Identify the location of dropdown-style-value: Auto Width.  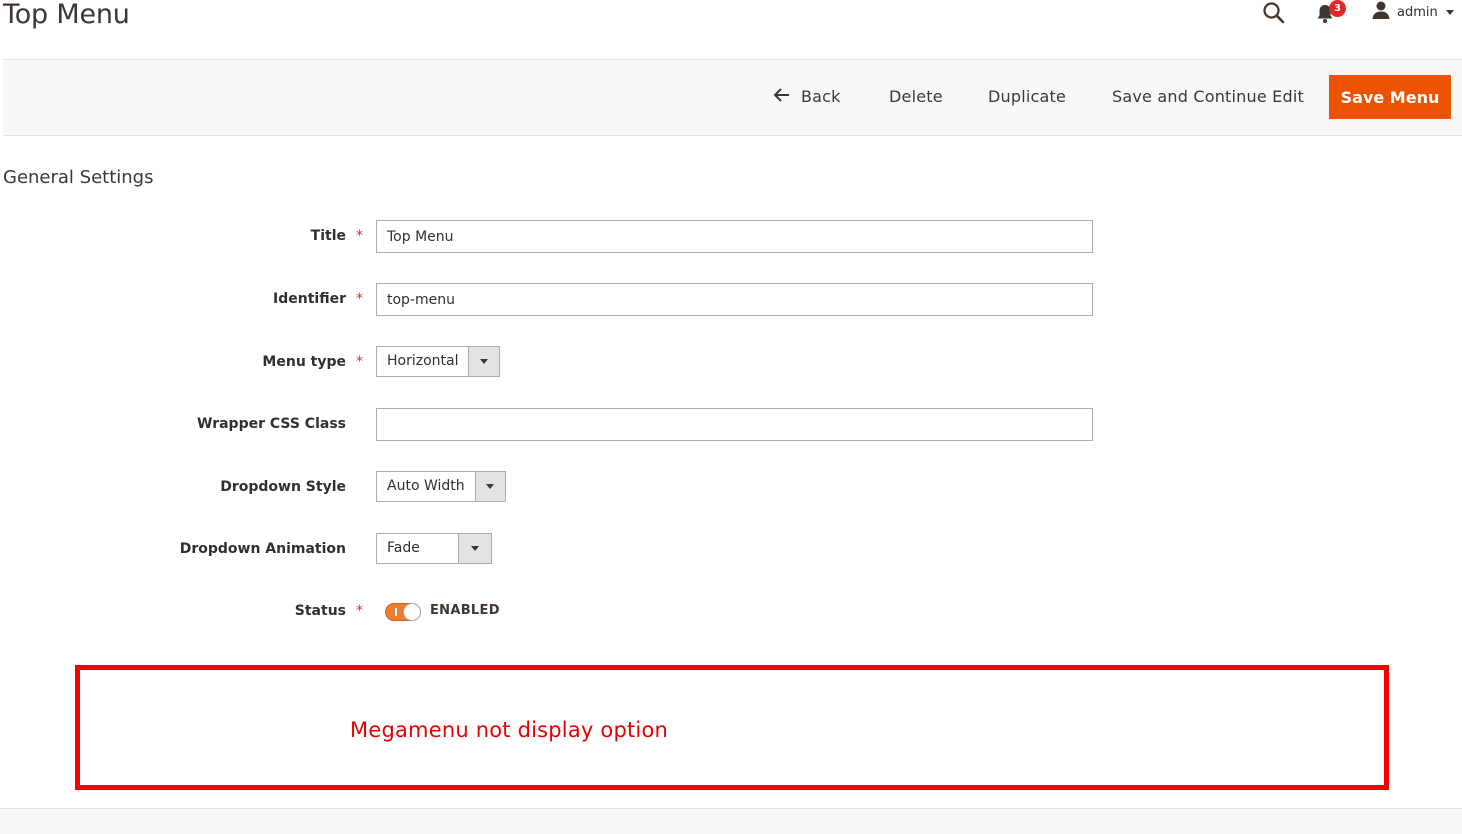
(426, 486).